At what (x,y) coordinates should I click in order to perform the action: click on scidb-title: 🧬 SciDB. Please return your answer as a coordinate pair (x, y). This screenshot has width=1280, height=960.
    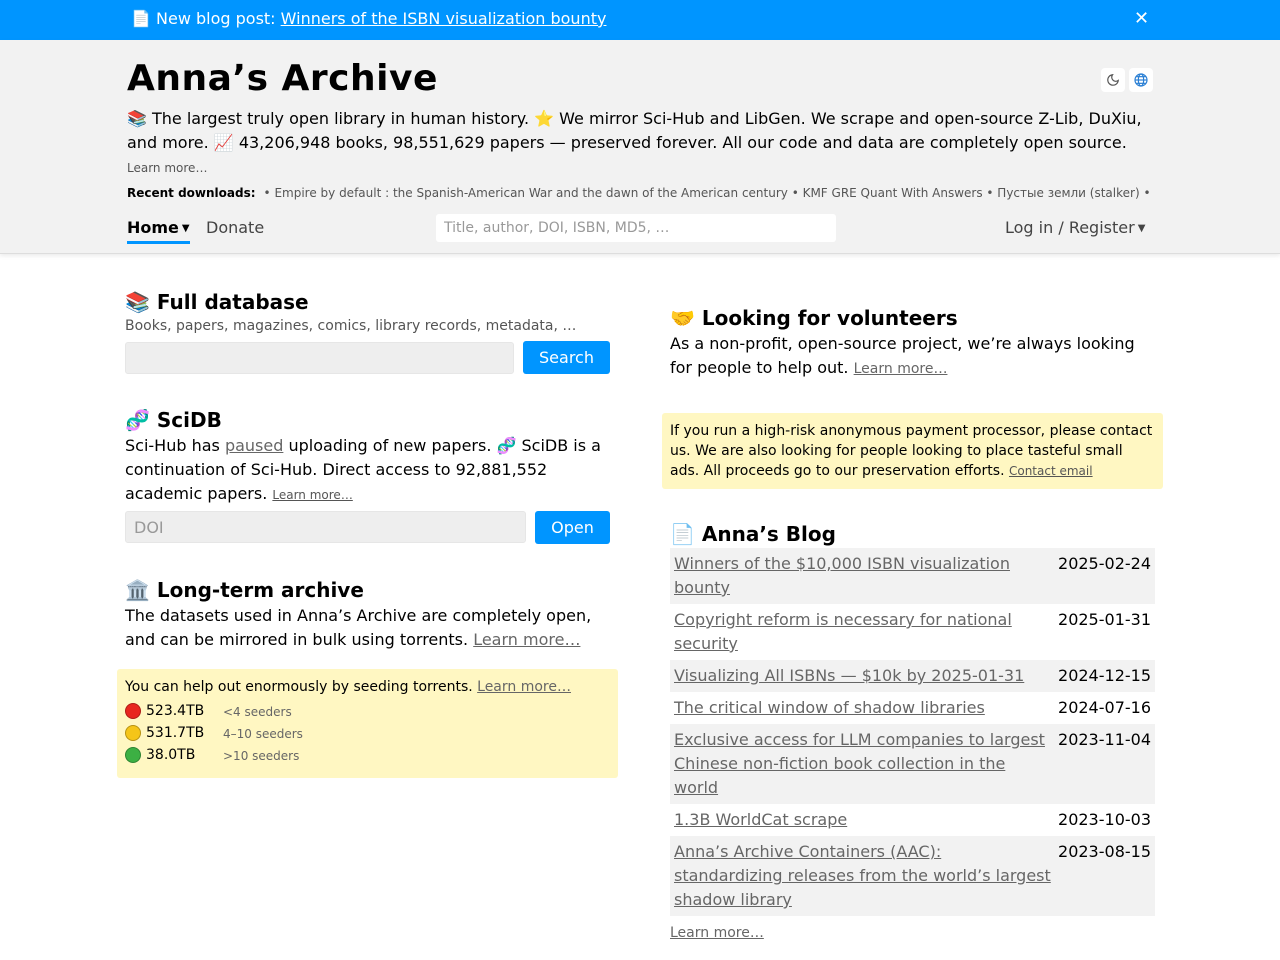
    Looking at the image, I should click on (173, 420).